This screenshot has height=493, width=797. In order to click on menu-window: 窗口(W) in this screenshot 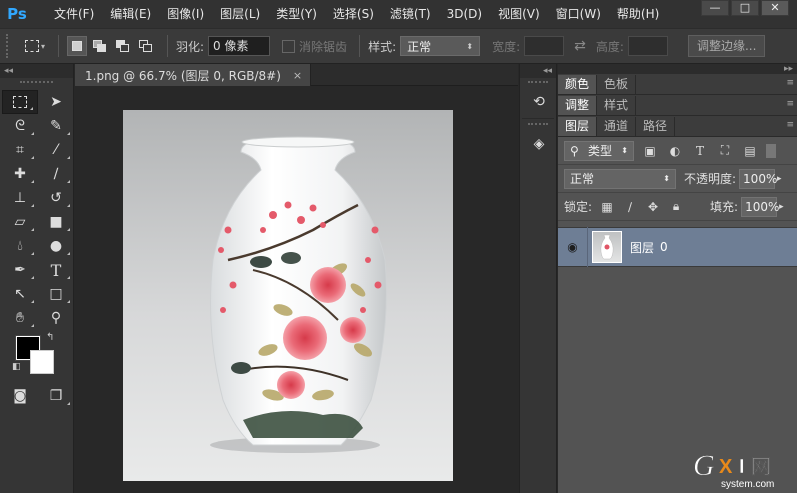, I will do `click(578, 14)`.